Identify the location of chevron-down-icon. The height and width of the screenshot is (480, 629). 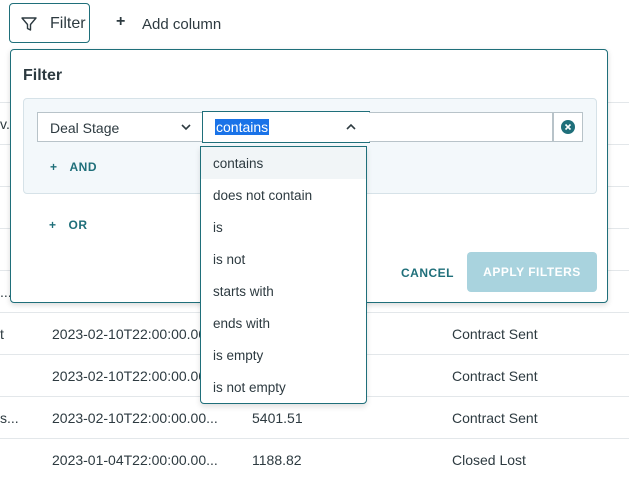
(186, 127).